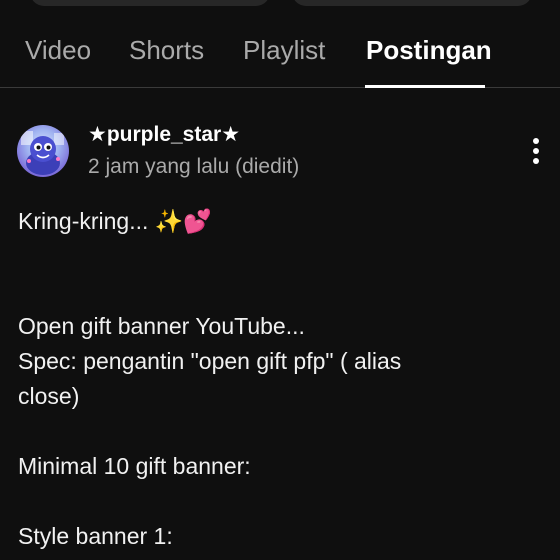  I want to click on post-text-line: close), so click(49, 396).